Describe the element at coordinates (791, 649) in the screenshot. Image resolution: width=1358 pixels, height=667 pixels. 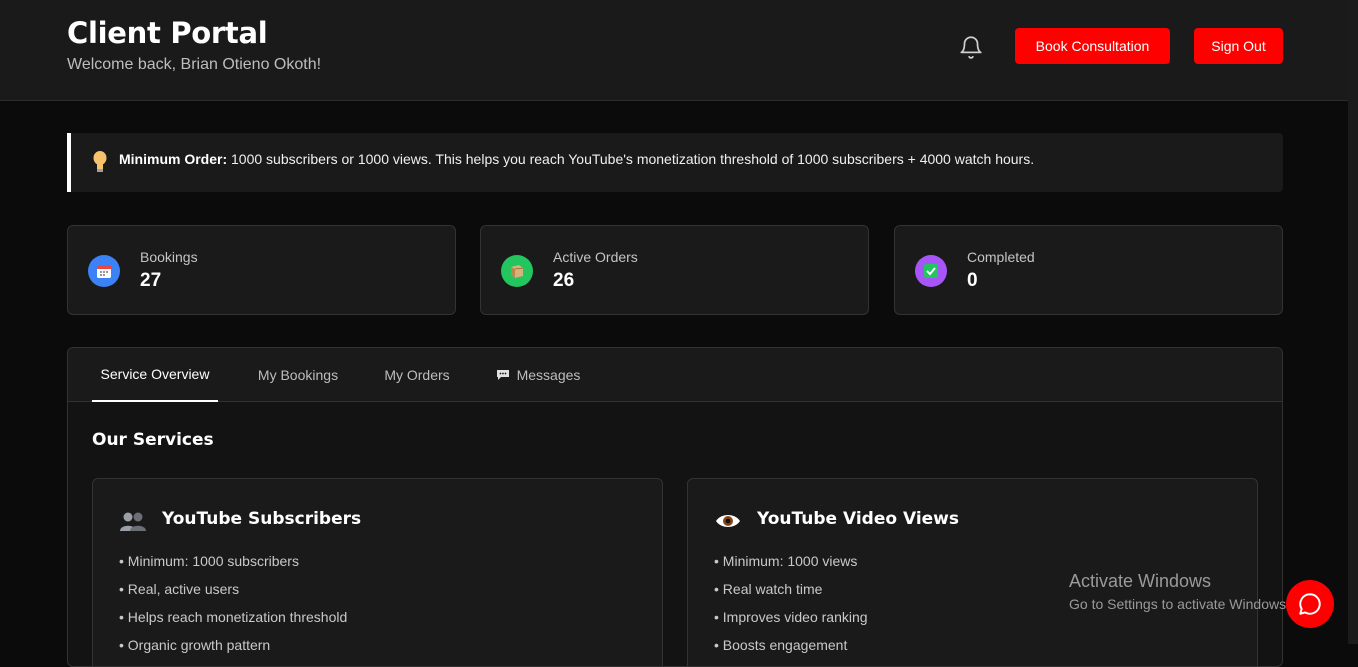
I see `list-item: Boosts engagement` at that location.